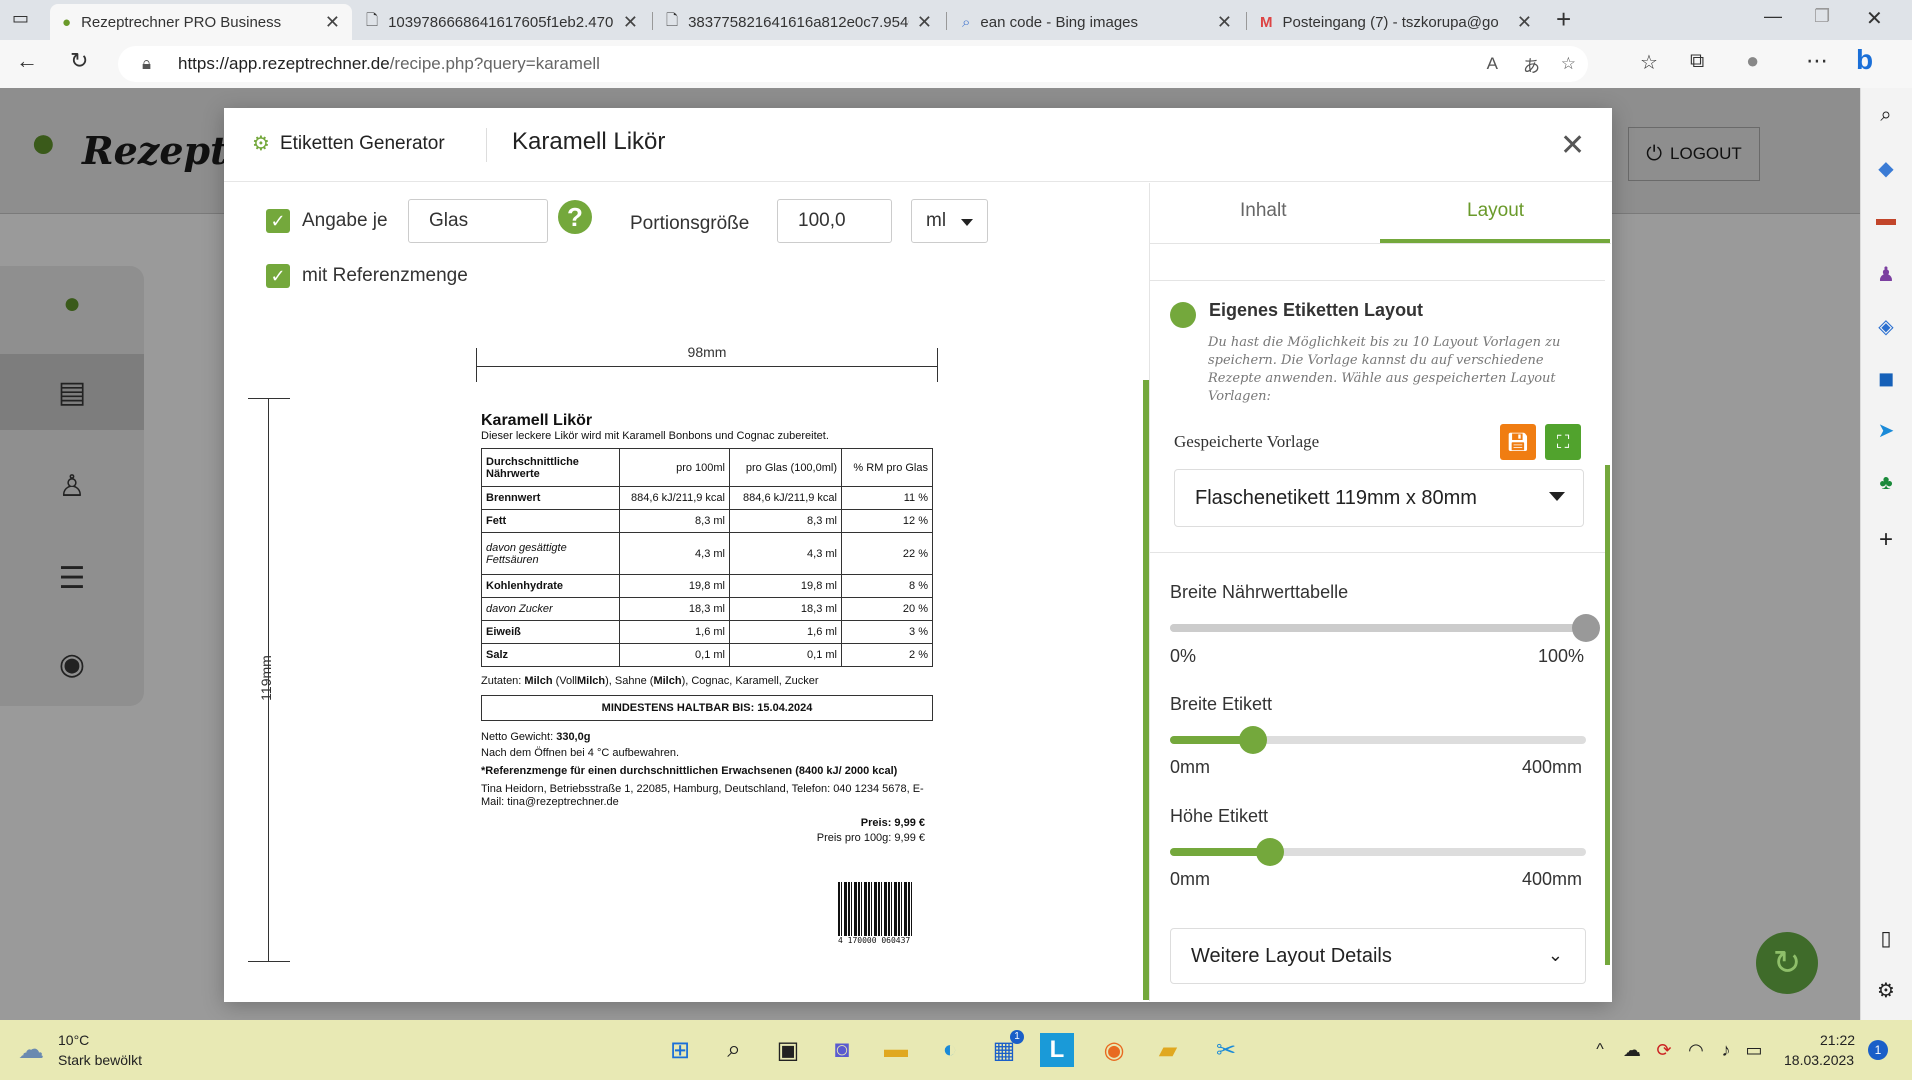 The width and height of the screenshot is (1912, 1080). What do you see at coordinates (1561, 656) in the screenshot?
I see `slider1-max: 100%` at bounding box center [1561, 656].